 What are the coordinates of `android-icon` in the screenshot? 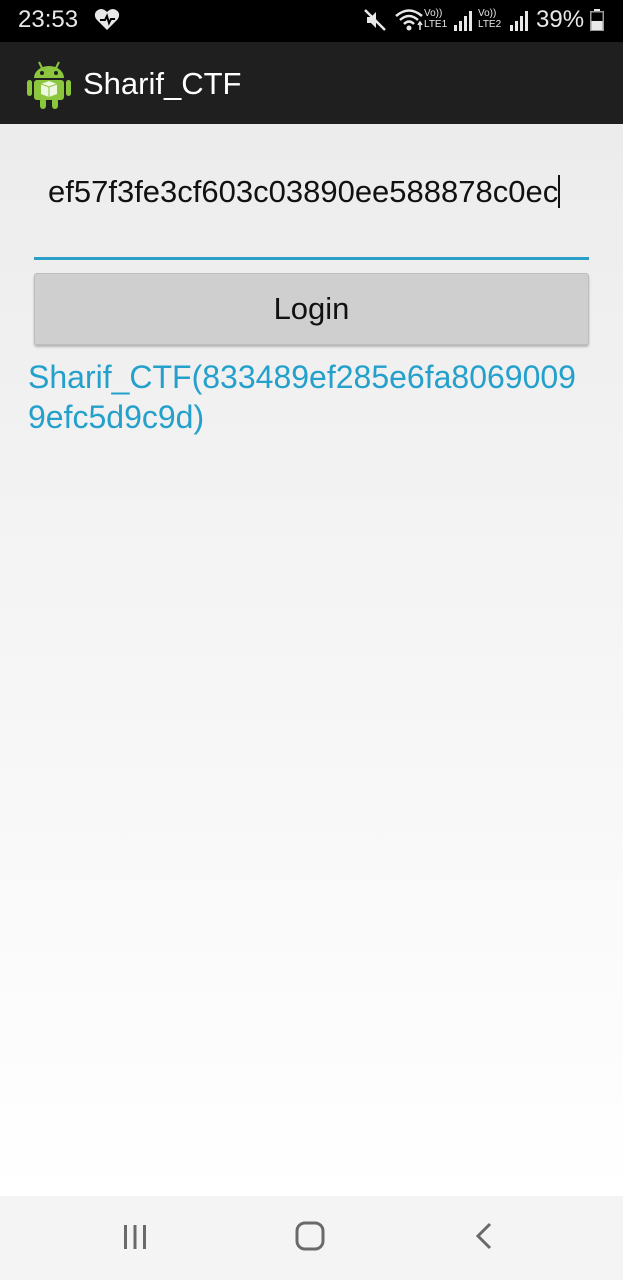 It's located at (49, 85).